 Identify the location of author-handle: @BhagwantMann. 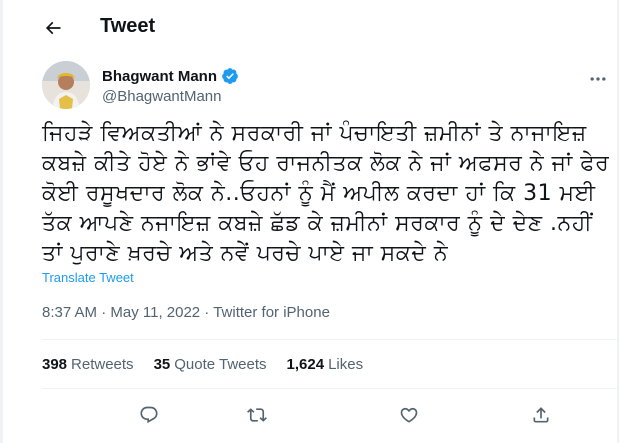
(161, 96).